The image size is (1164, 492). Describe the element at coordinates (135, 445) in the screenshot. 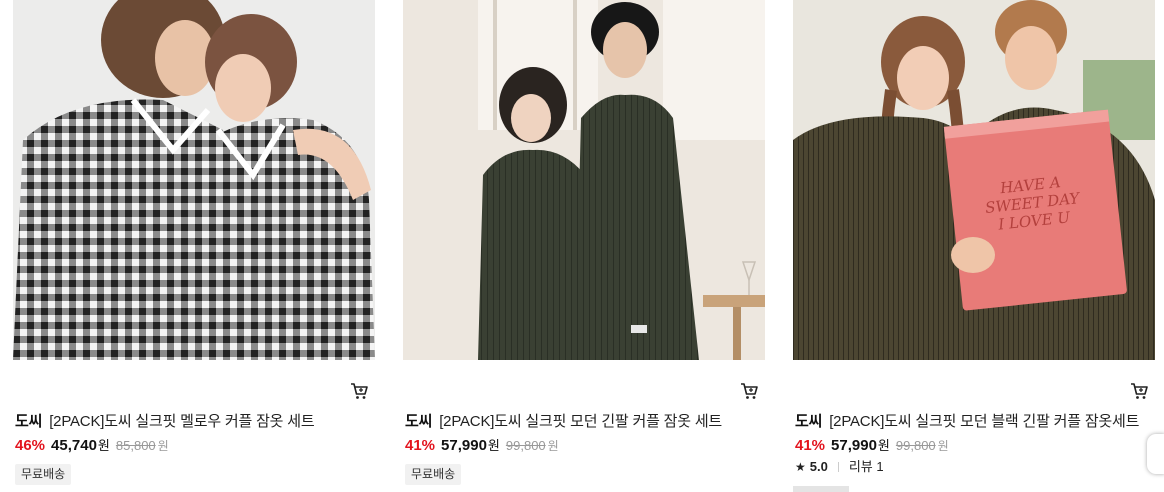

I see `original-price: 85,800` at that location.